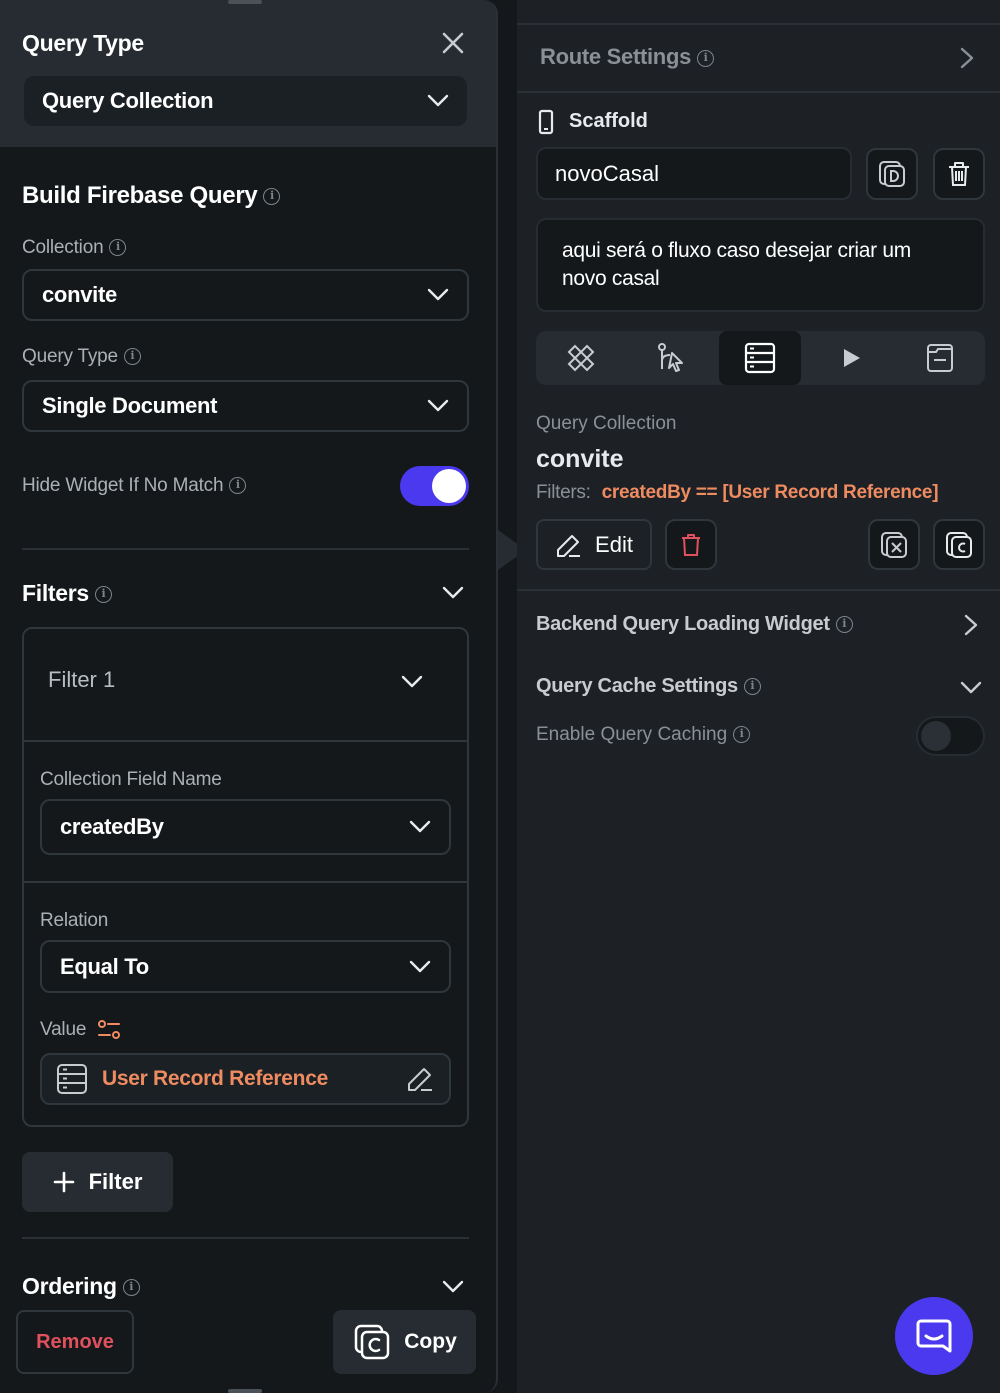 The width and height of the screenshot is (1000, 1393). I want to click on cache-settings-title: Query Cache Settings i, so click(648, 686).